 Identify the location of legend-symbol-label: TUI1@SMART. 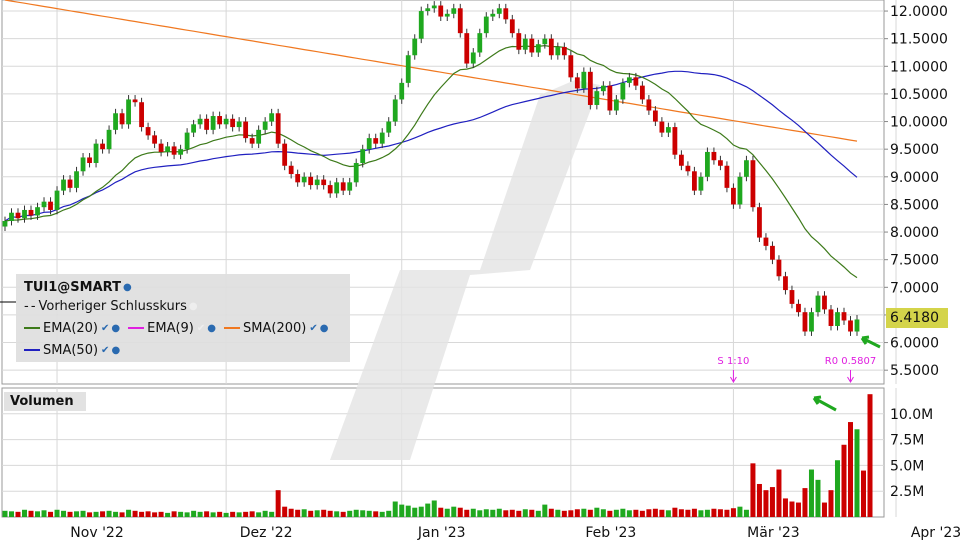
(72, 287).